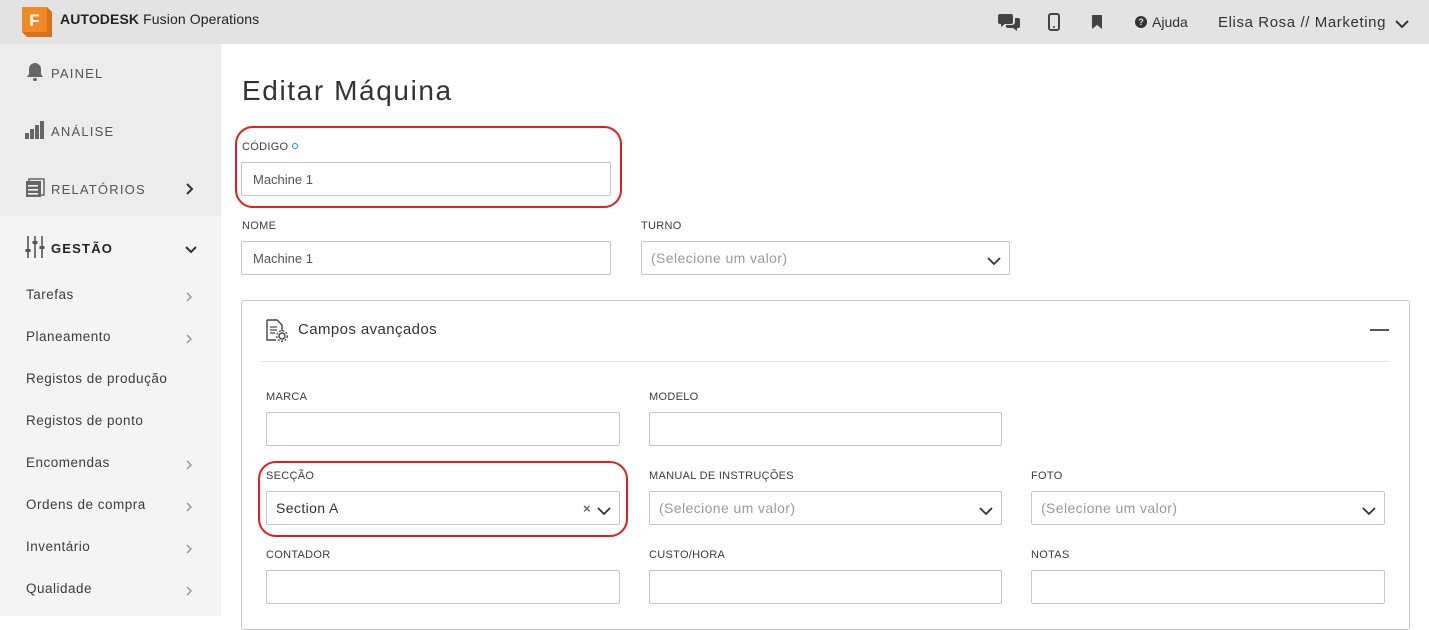  I want to click on nome-field: Machine 1, so click(426, 258).